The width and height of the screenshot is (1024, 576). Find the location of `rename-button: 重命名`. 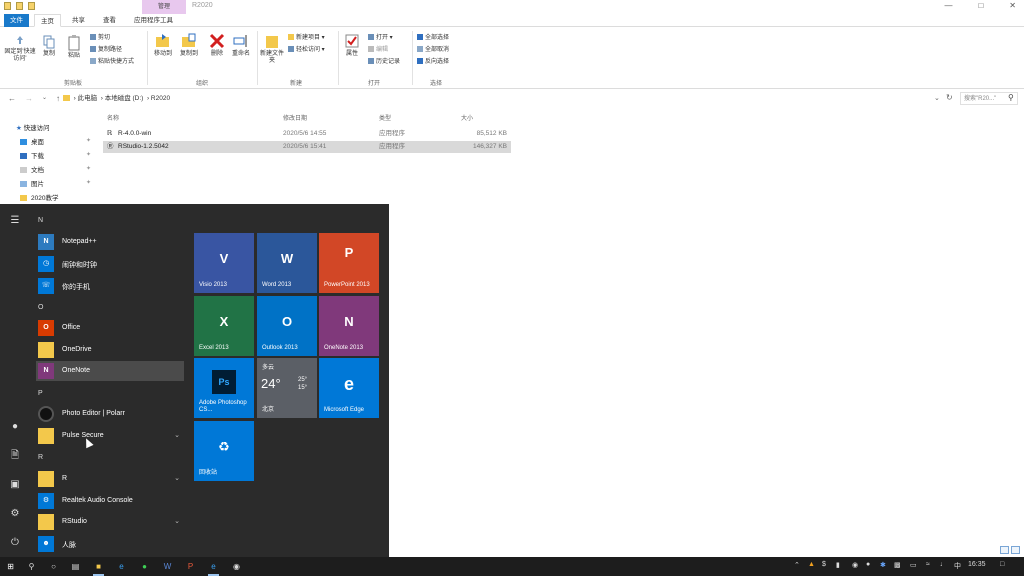

rename-button: 重命名 is located at coordinates (241, 45).